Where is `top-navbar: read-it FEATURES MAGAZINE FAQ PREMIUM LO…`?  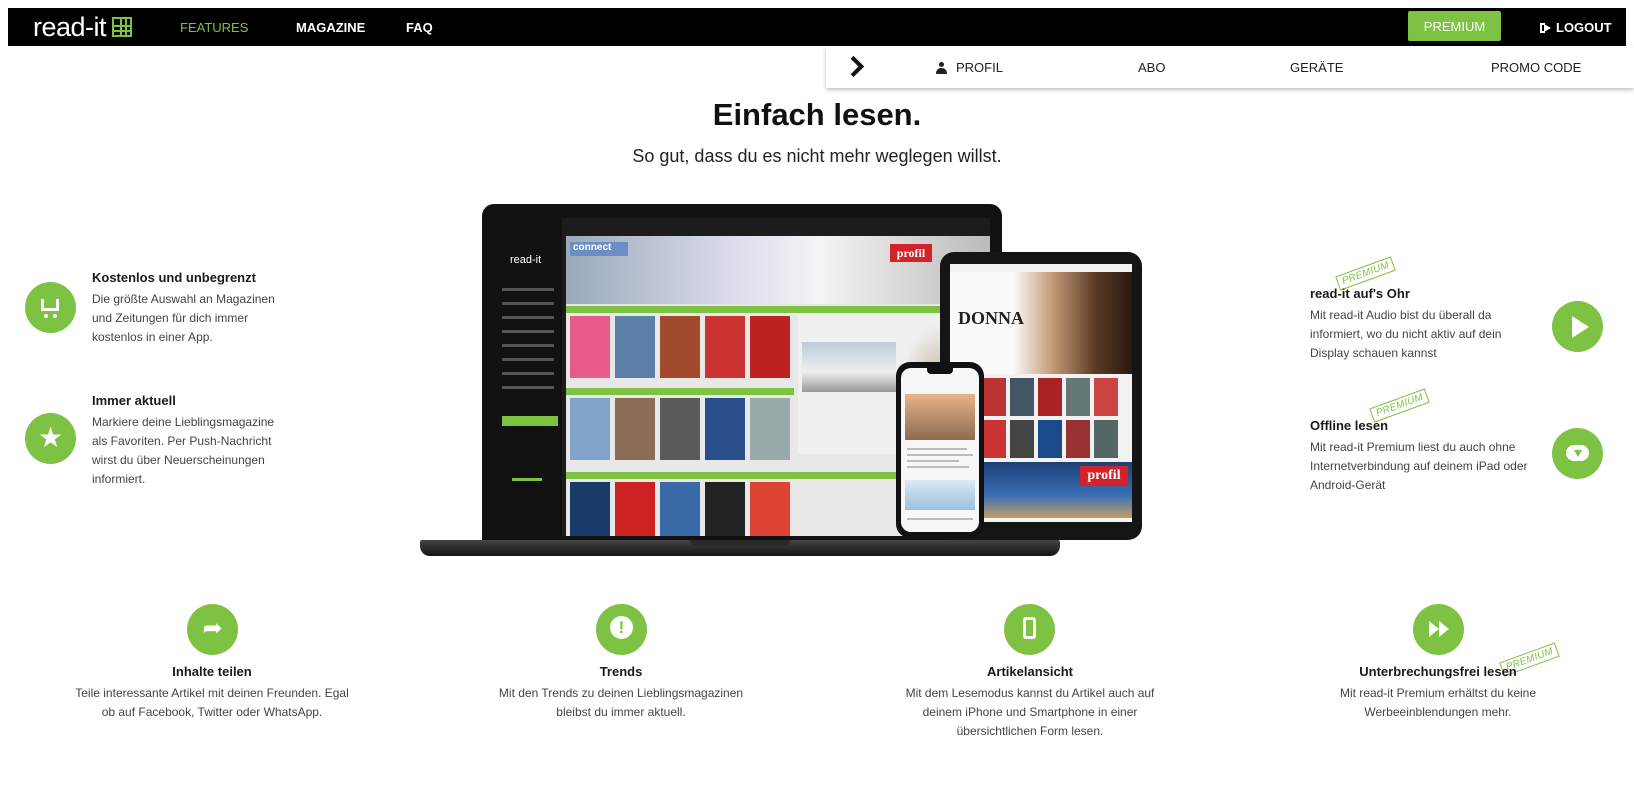 top-navbar: read-it FEATURES MAGAZINE FAQ PREMIUM LO… is located at coordinates (817, 27).